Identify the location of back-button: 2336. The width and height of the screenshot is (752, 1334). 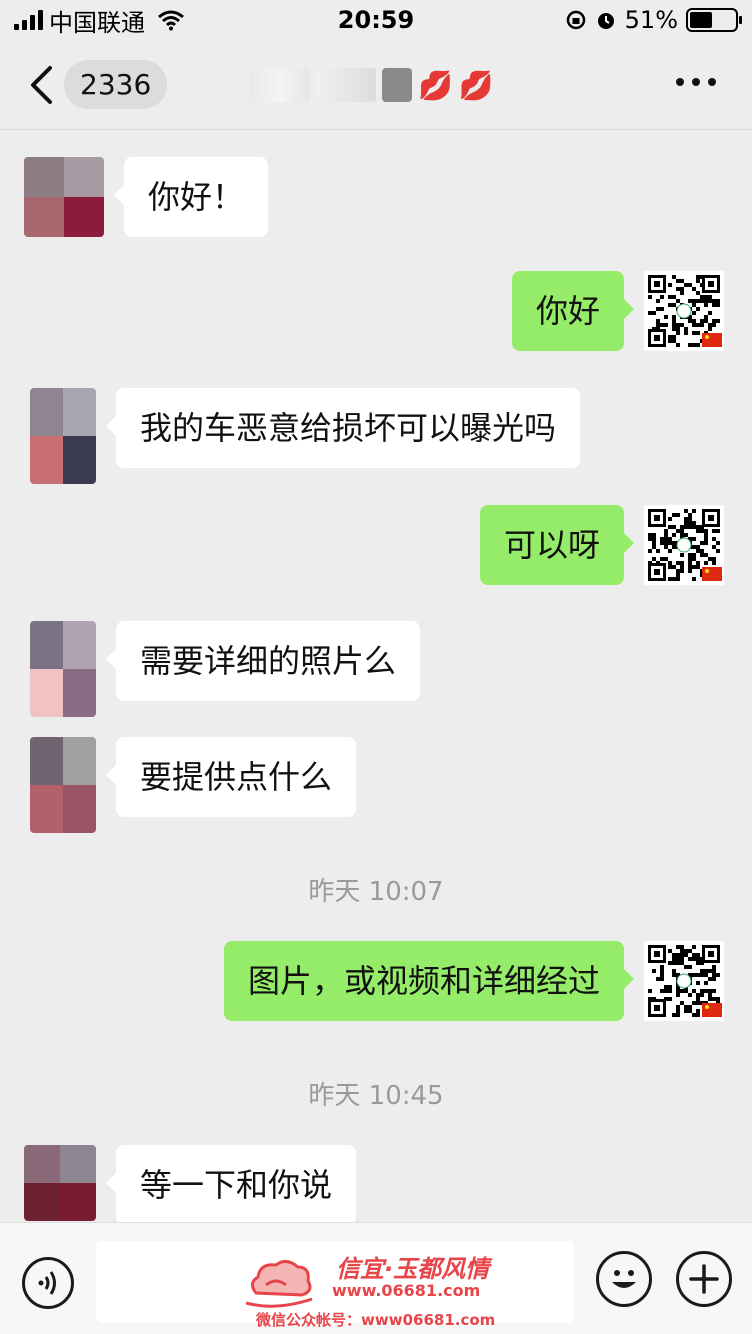
(98, 84).